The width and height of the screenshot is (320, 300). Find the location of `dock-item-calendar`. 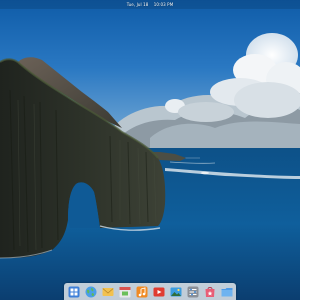

dock-item-calendar is located at coordinates (125, 292).